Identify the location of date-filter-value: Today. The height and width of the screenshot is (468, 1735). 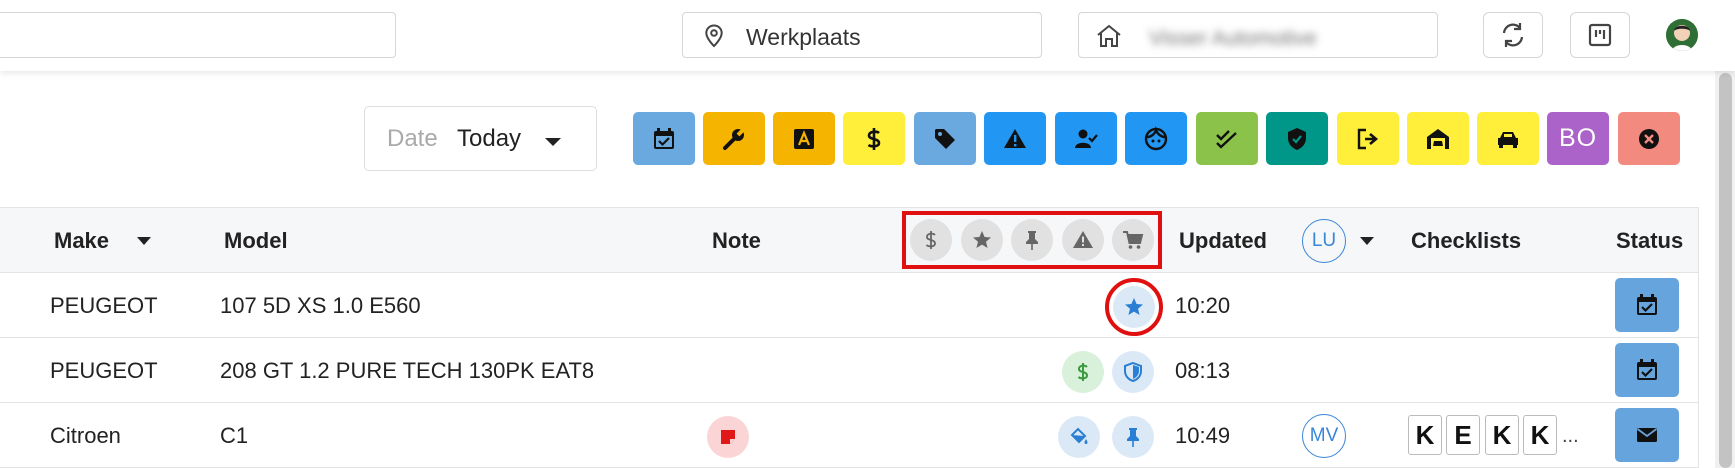
(489, 138).